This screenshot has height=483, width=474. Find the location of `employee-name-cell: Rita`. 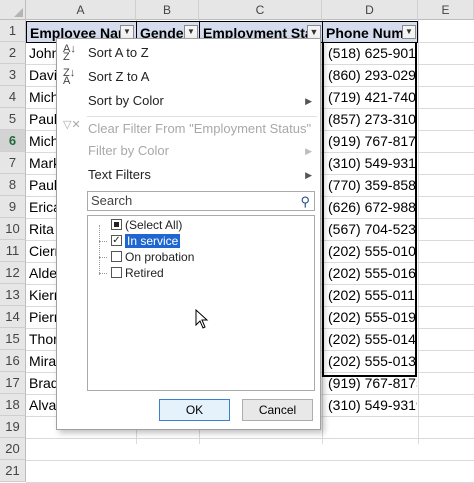

employee-name-cell: Rita is located at coordinates (42, 229).